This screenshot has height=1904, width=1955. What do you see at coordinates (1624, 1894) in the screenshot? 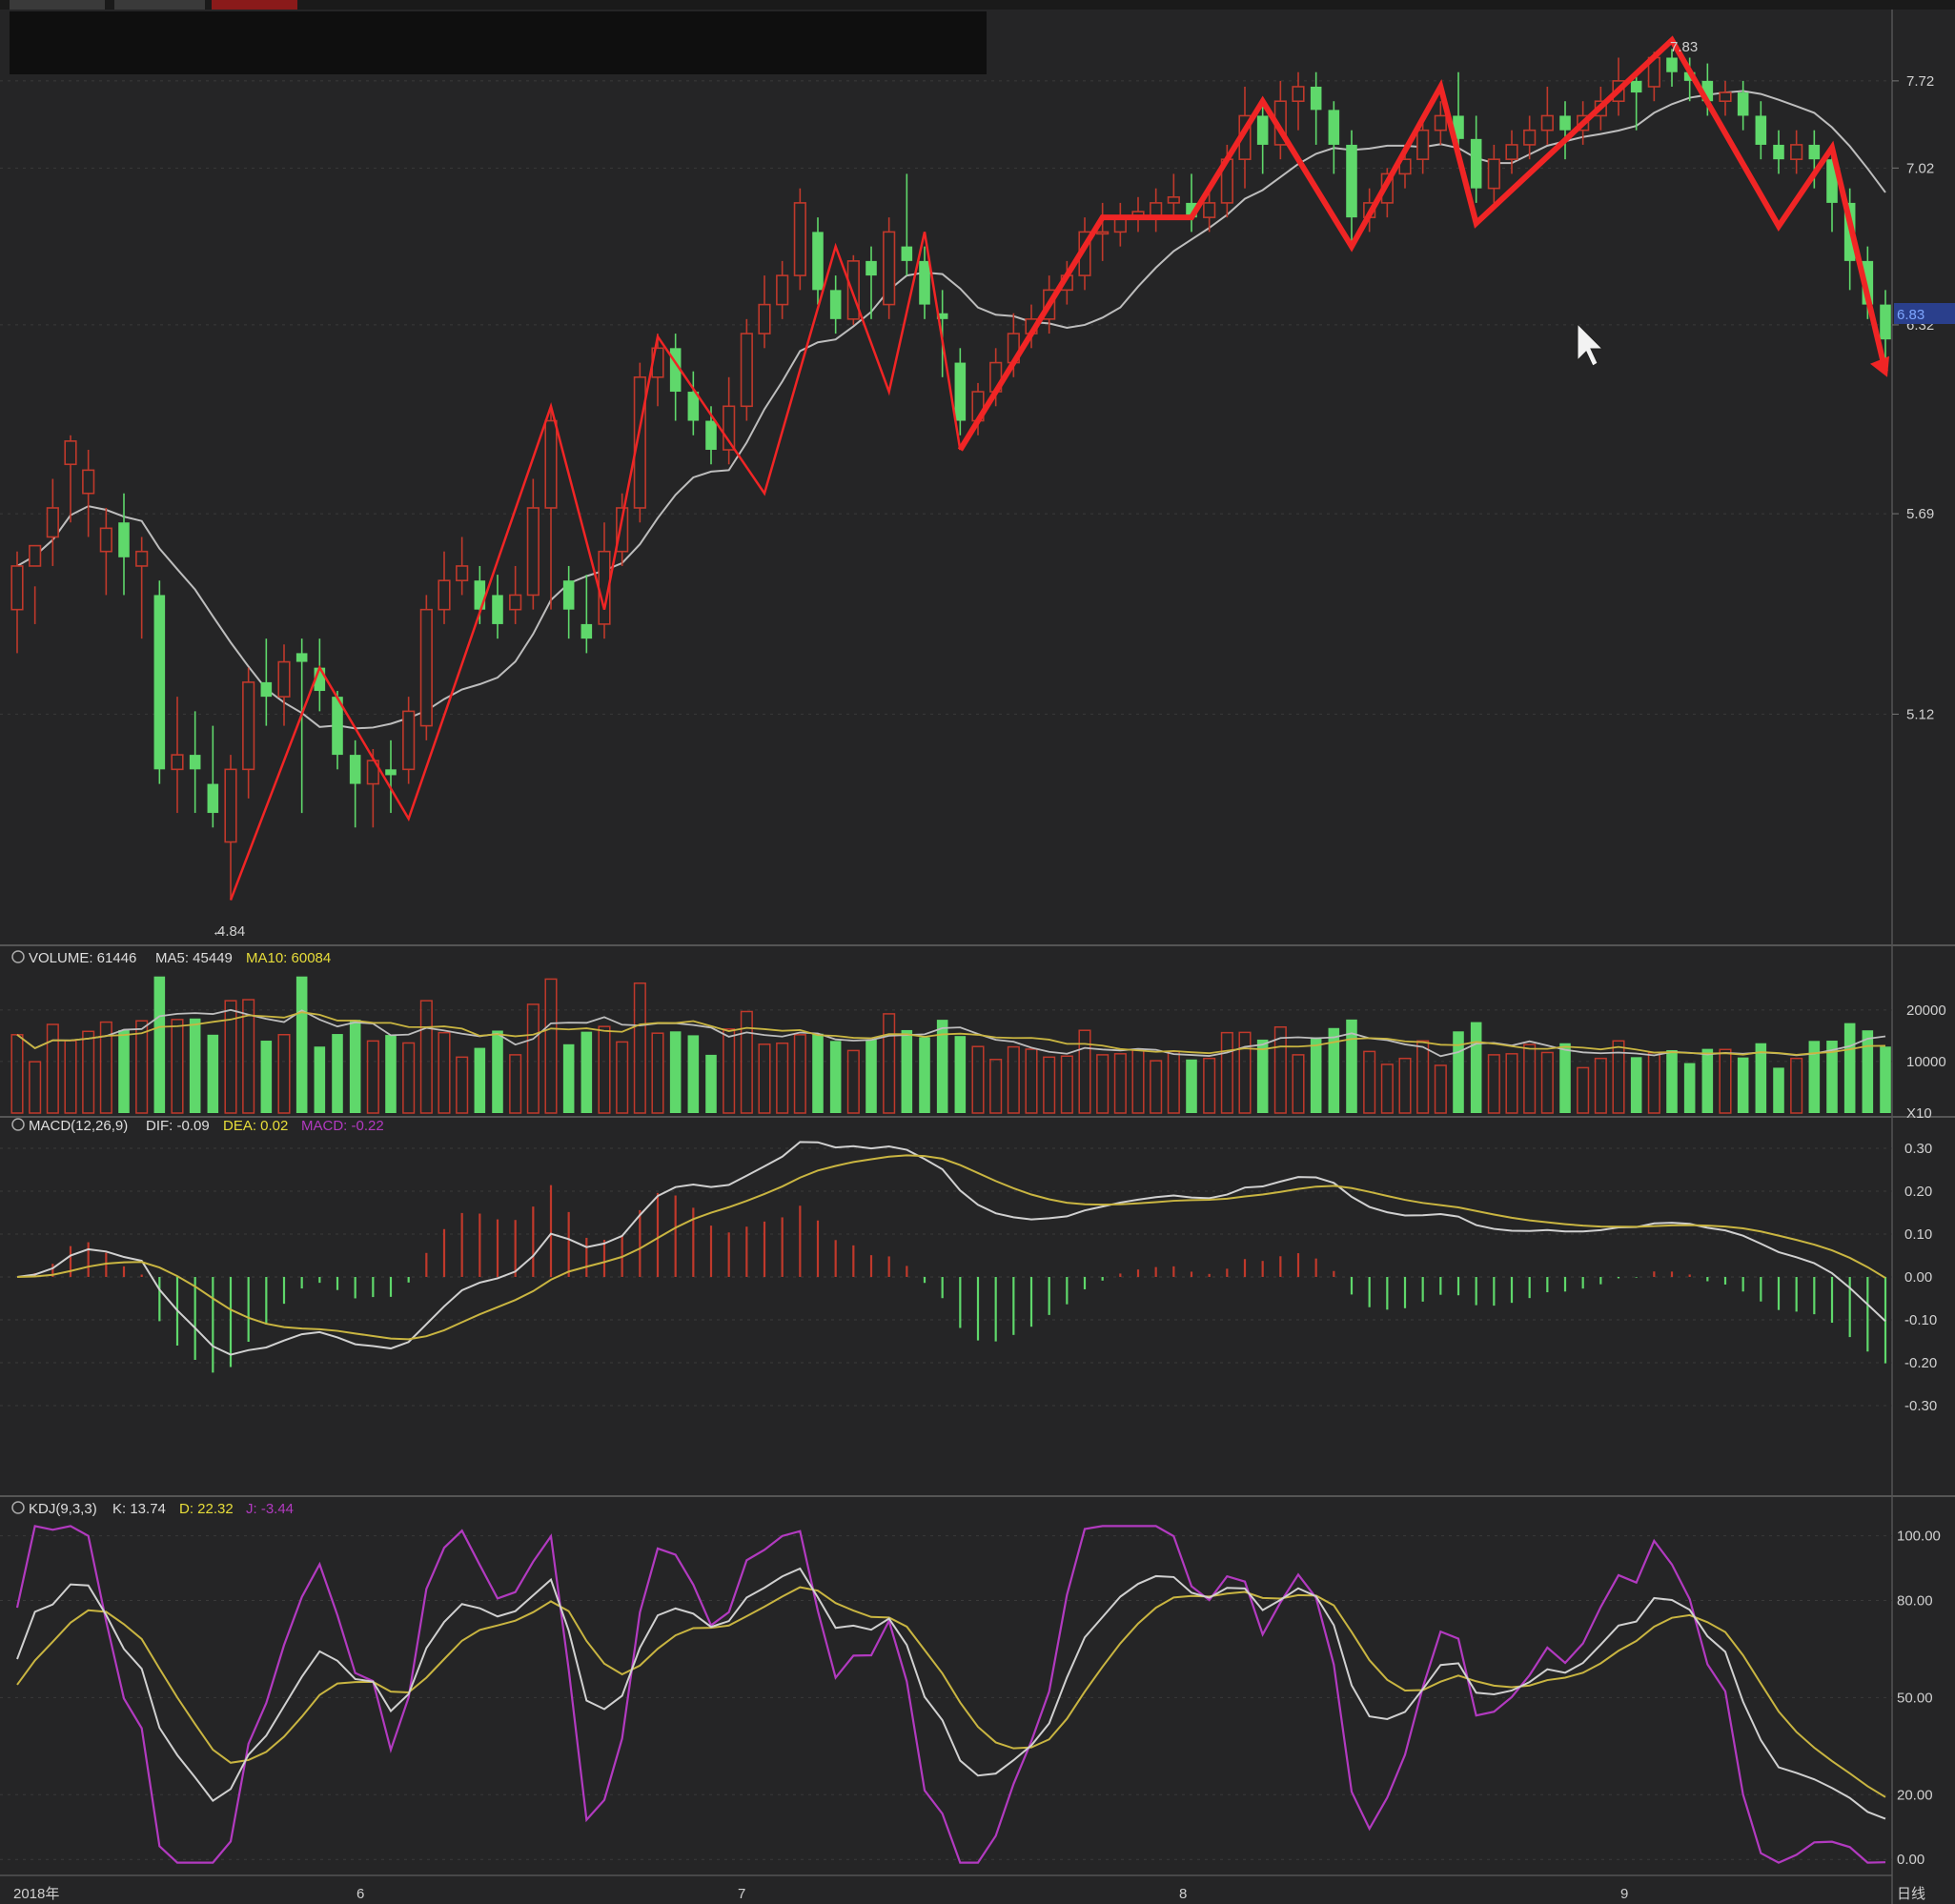
I see `x-label-4: 9` at bounding box center [1624, 1894].